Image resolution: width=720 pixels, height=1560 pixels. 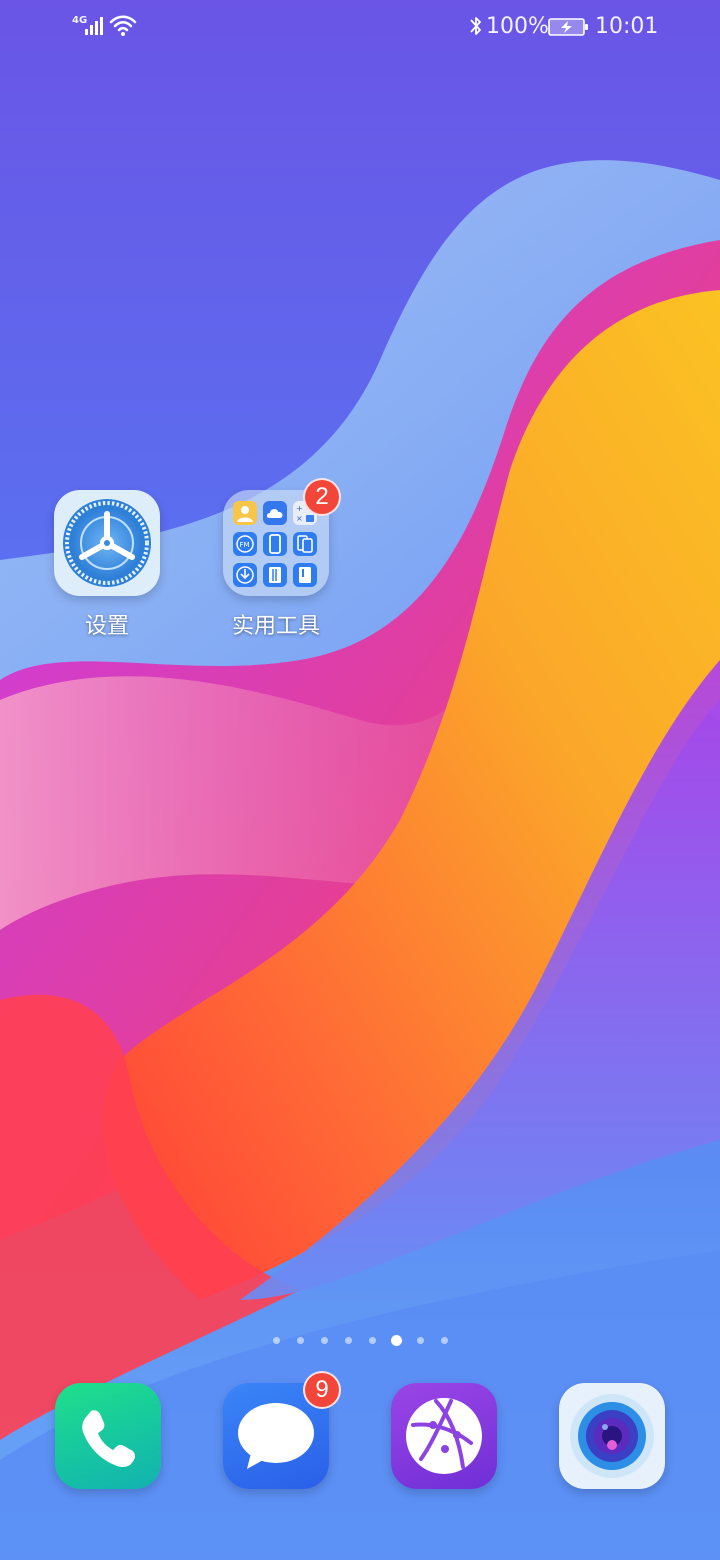 I want to click on folder-icon: +−× FM 2, so click(x=282, y=537).